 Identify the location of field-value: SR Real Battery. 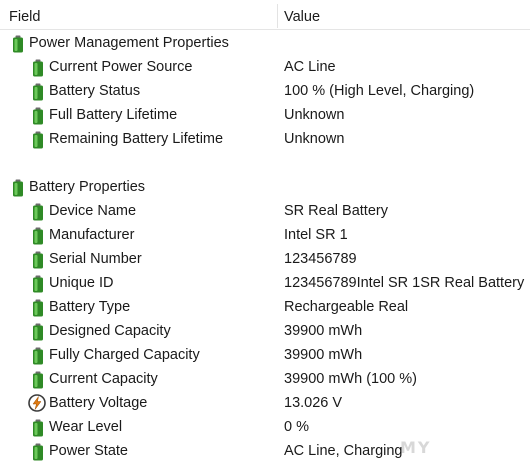
(336, 211).